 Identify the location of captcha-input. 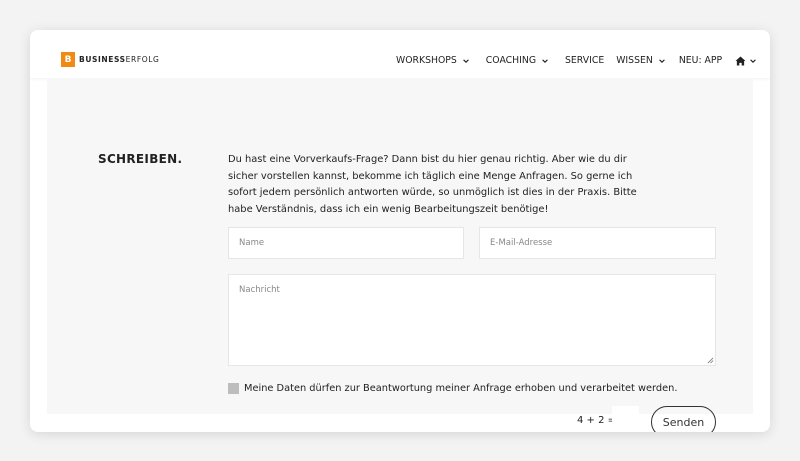
(625, 419).